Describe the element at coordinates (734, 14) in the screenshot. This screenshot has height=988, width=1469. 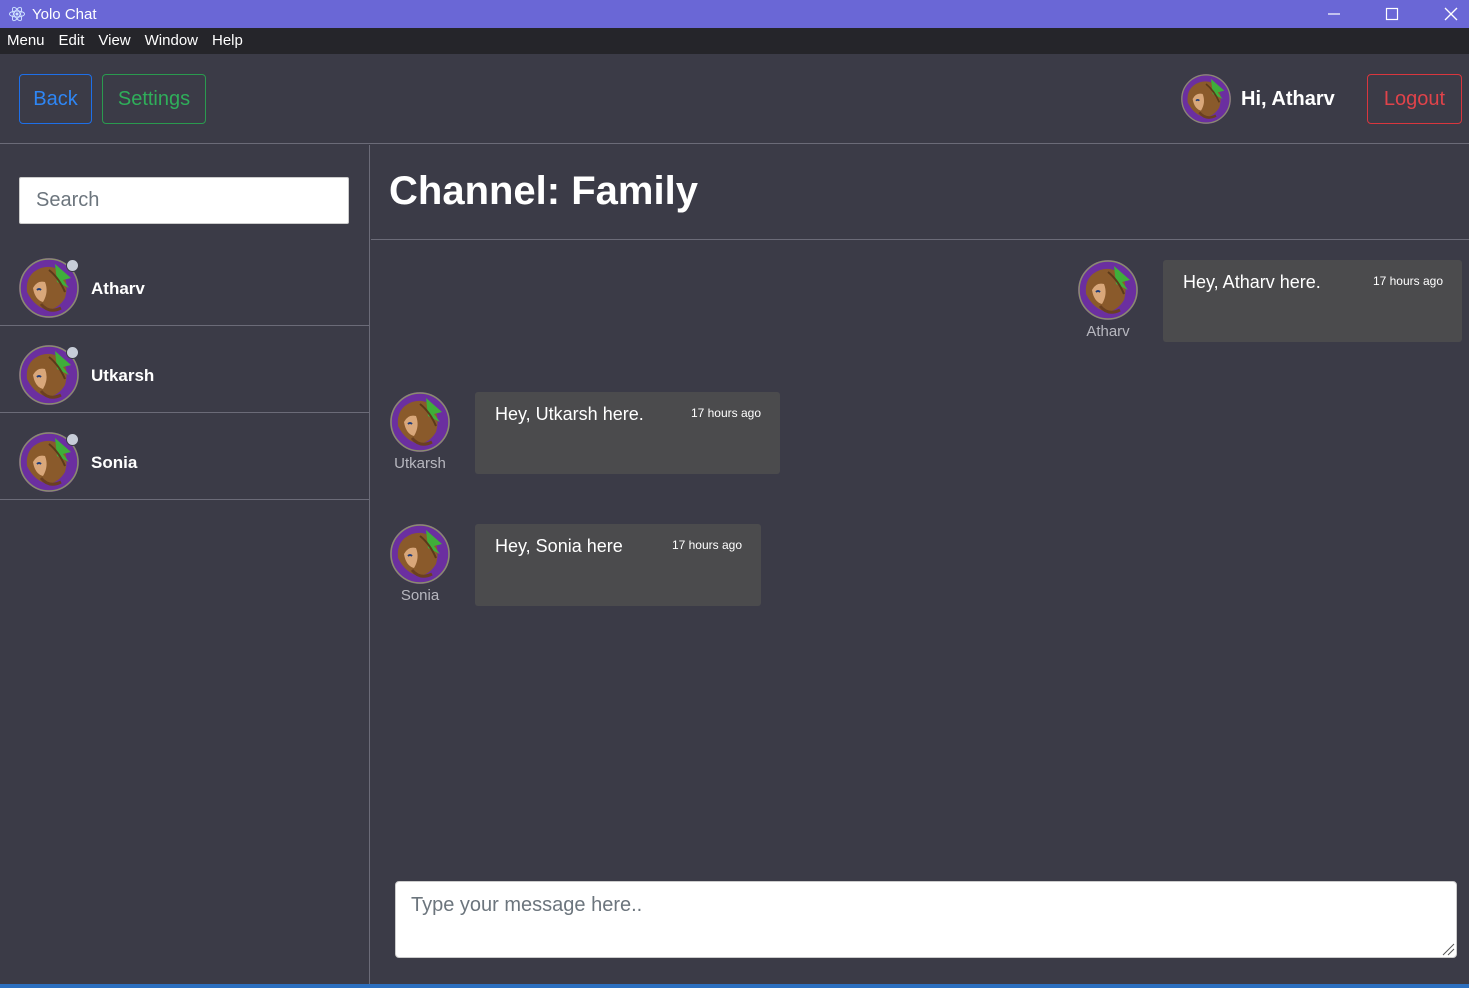
I see `title-bar: Yolo Chat` at that location.